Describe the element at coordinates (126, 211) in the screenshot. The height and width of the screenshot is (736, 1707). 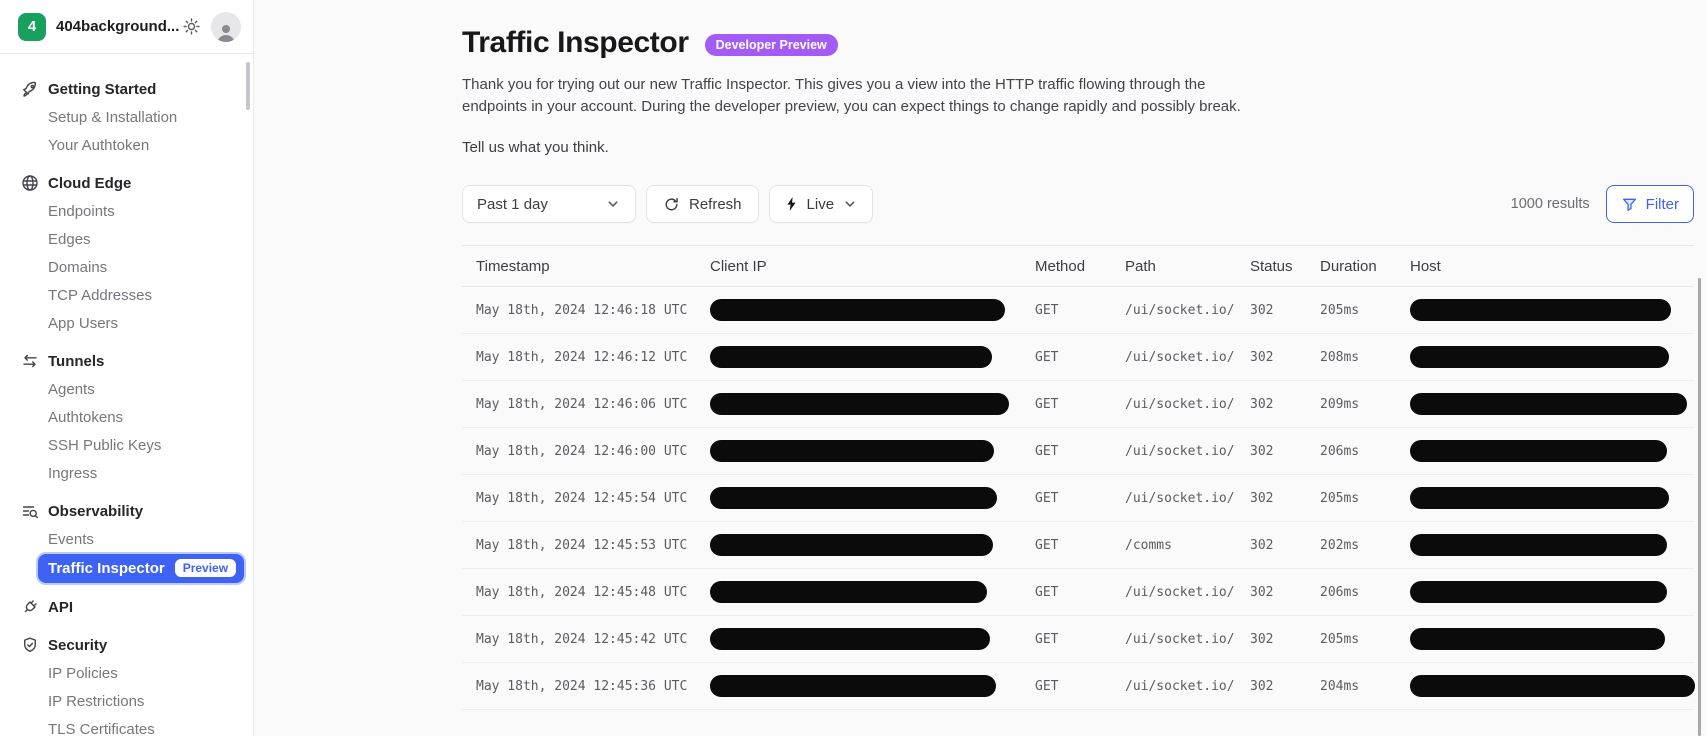
I see `sidebar-item-endpoints: Endpoints` at that location.